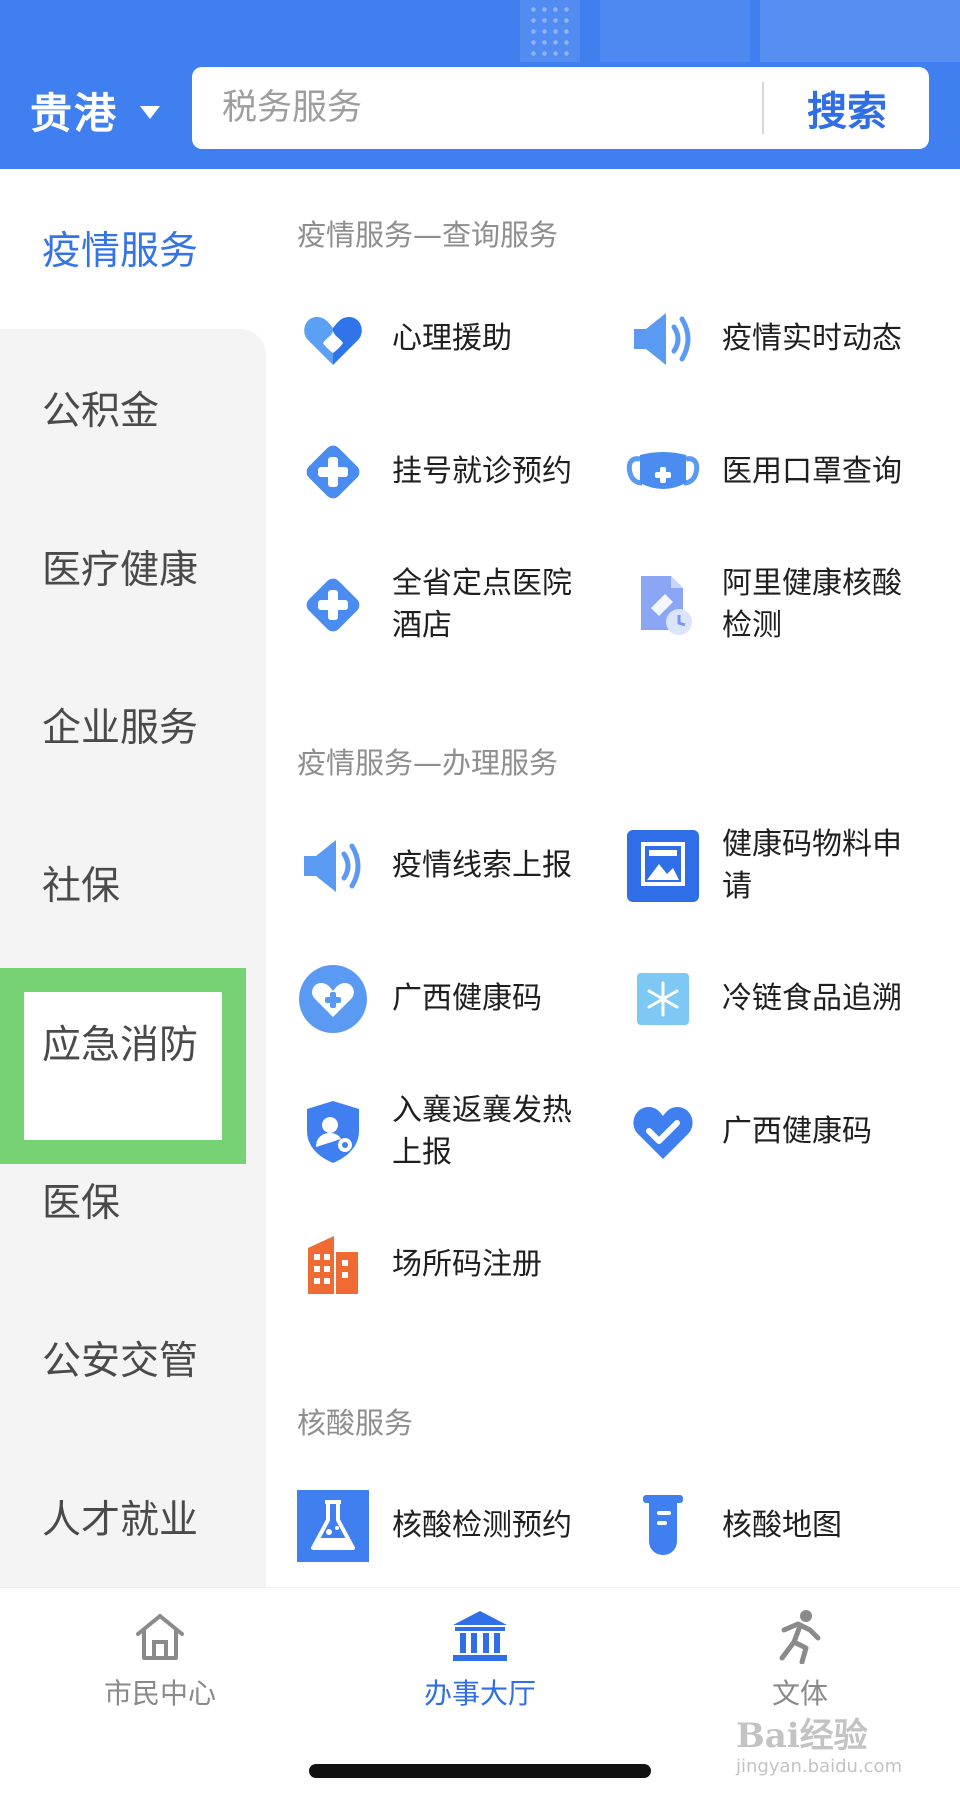 This screenshot has height=1803, width=960. What do you see at coordinates (333, 1526) in the screenshot?
I see `flask-icon` at bounding box center [333, 1526].